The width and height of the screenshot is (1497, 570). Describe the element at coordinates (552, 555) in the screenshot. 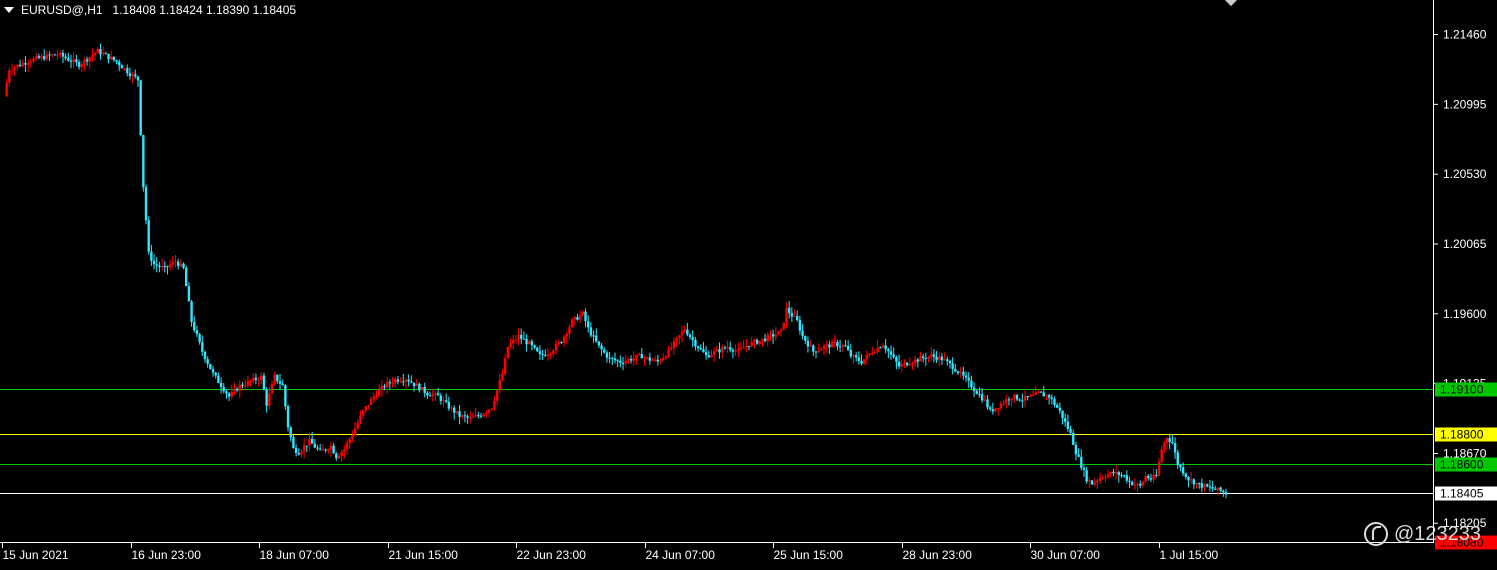

I see `time-tick-label: 22 Jun 23:00` at that location.